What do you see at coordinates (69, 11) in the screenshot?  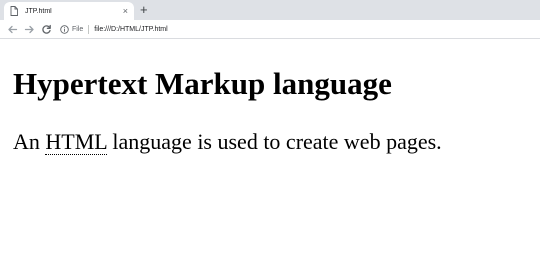 I see `browser-tab: JTP.html ×` at bounding box center [69, 11].